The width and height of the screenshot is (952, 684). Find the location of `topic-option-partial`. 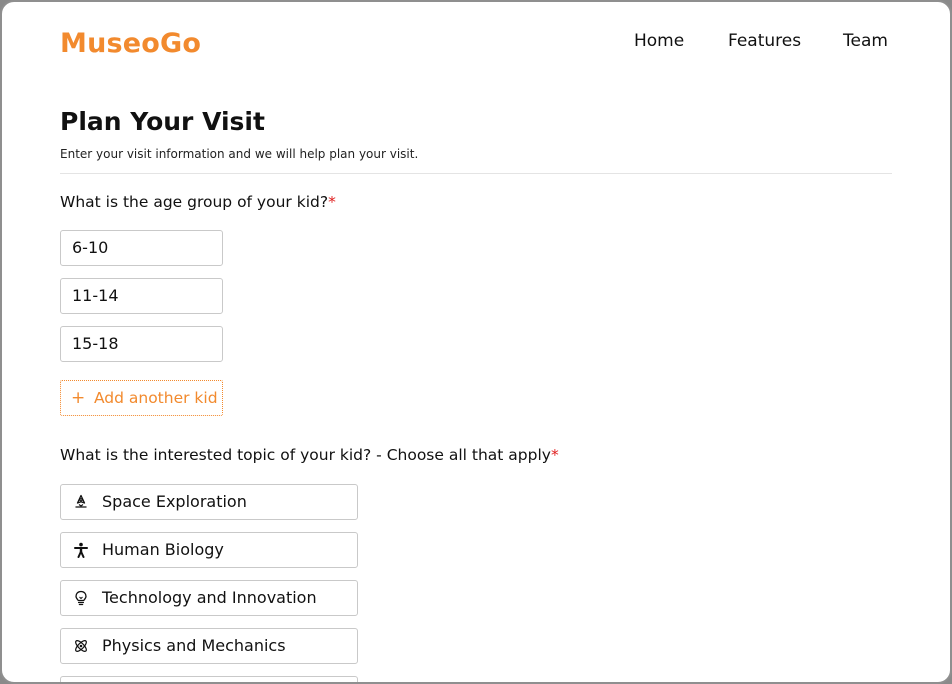

topic-option-partial is located at coordinates (209, 679).